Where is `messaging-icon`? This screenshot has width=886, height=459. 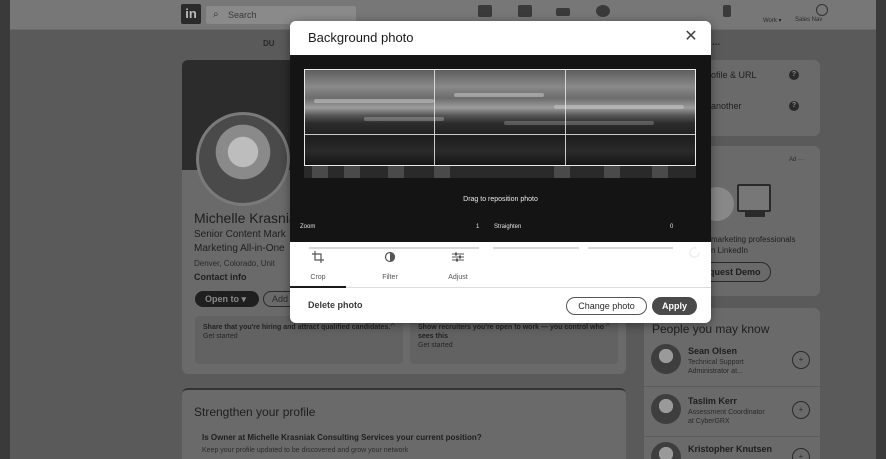 messaging-icon is located at coordinates (603, 11).